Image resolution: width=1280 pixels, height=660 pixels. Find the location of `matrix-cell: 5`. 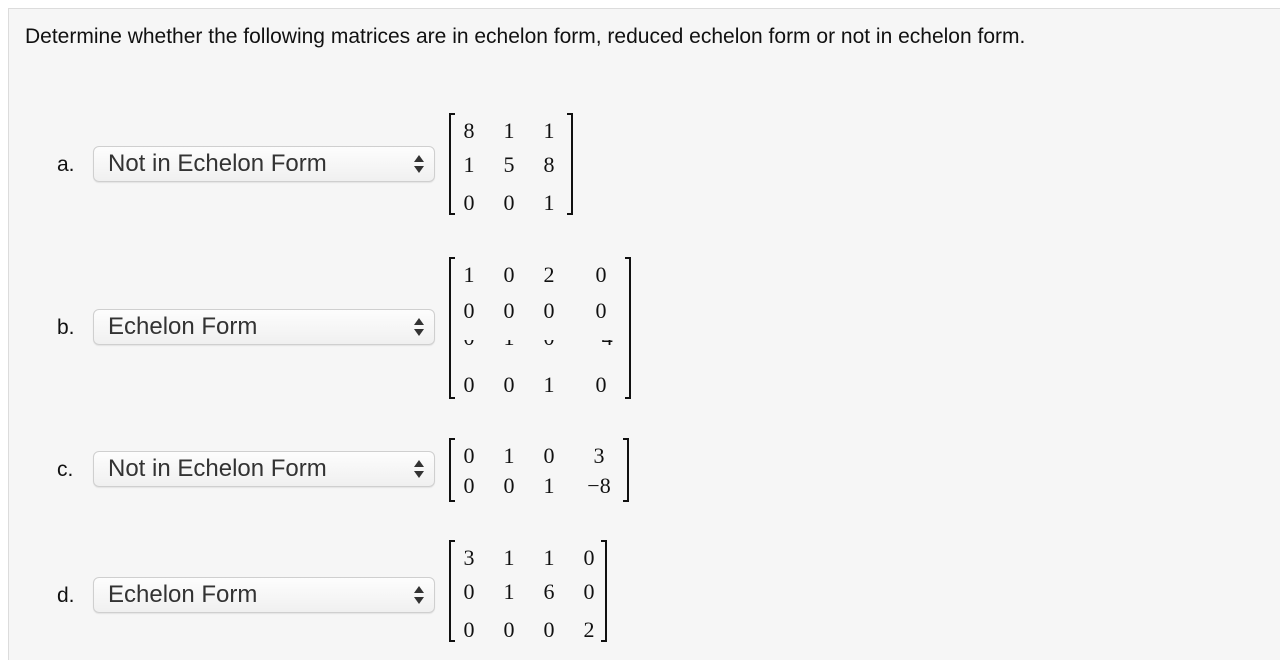

matrix-cell: 5 is located at coordinates (509, 164).